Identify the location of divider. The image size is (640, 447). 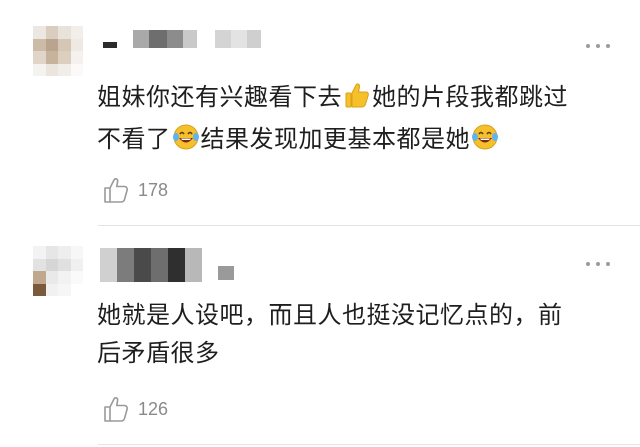
(369, 444).